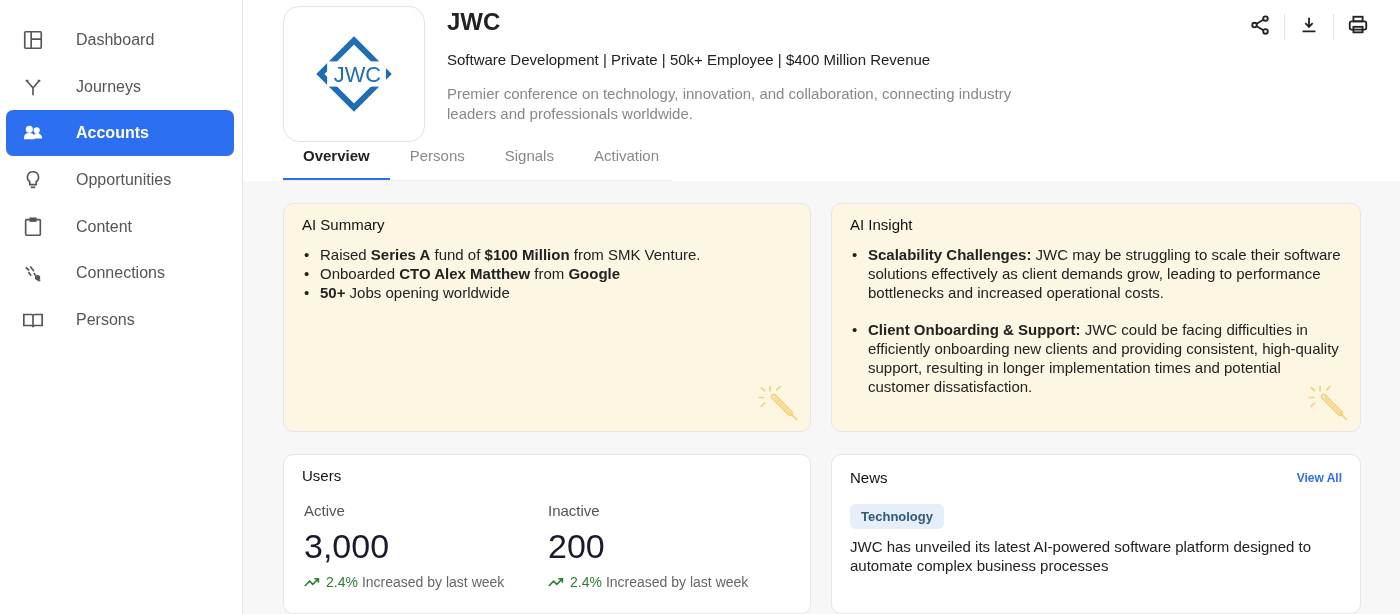  I want to click on insight-item: Scalability Challenges: JWC may be struggling to scale their software solutions effectively as client demands grow, leading to performance bottlenecks and increased operational costs., so click(1105, 273).